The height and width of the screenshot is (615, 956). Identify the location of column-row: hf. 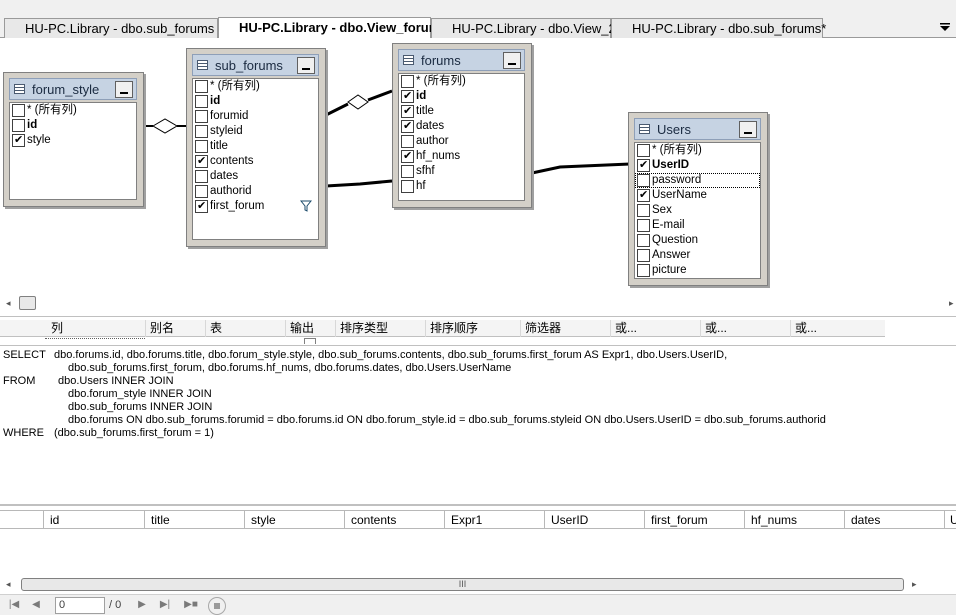
(461, 186).